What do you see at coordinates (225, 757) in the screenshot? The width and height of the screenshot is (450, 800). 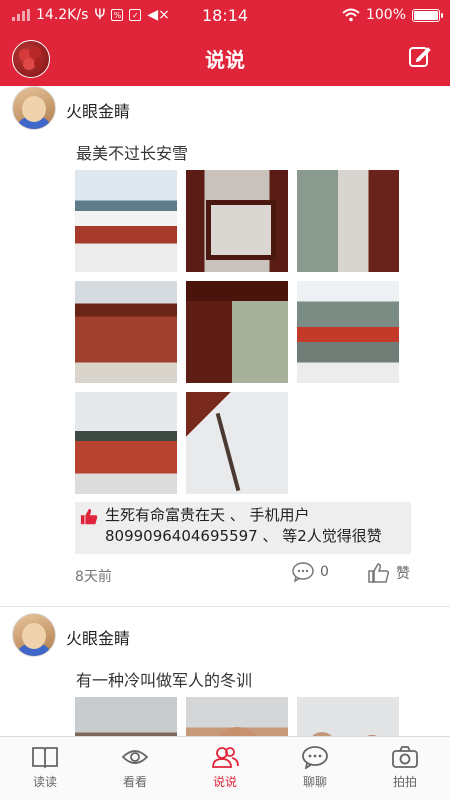 I see `people-icon` at bounding box center [225, 757].